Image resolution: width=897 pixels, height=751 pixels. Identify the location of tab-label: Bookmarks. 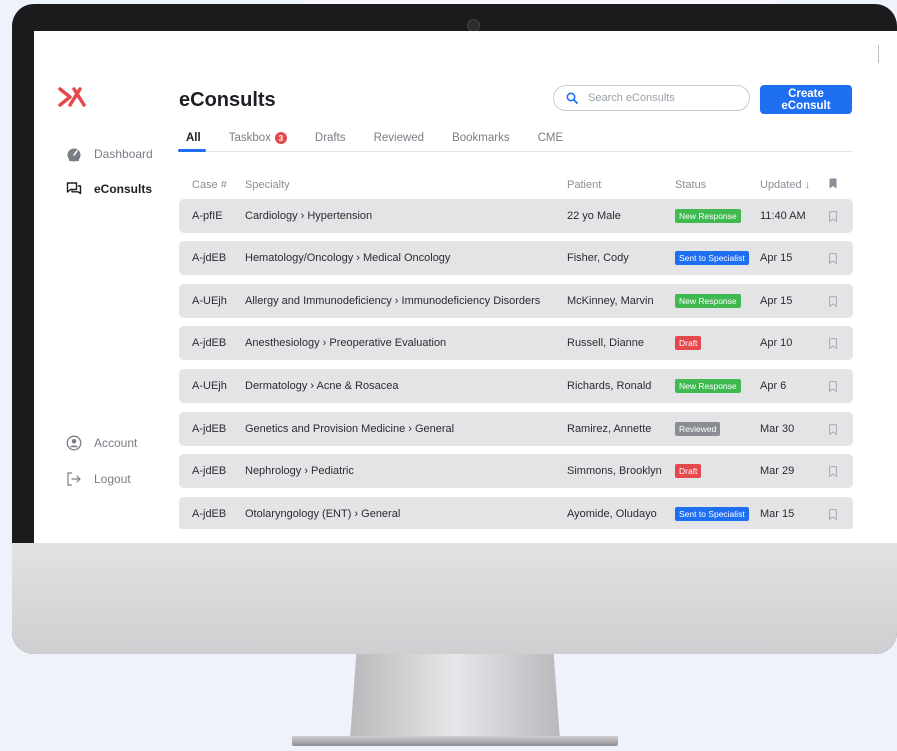
(481, 138).